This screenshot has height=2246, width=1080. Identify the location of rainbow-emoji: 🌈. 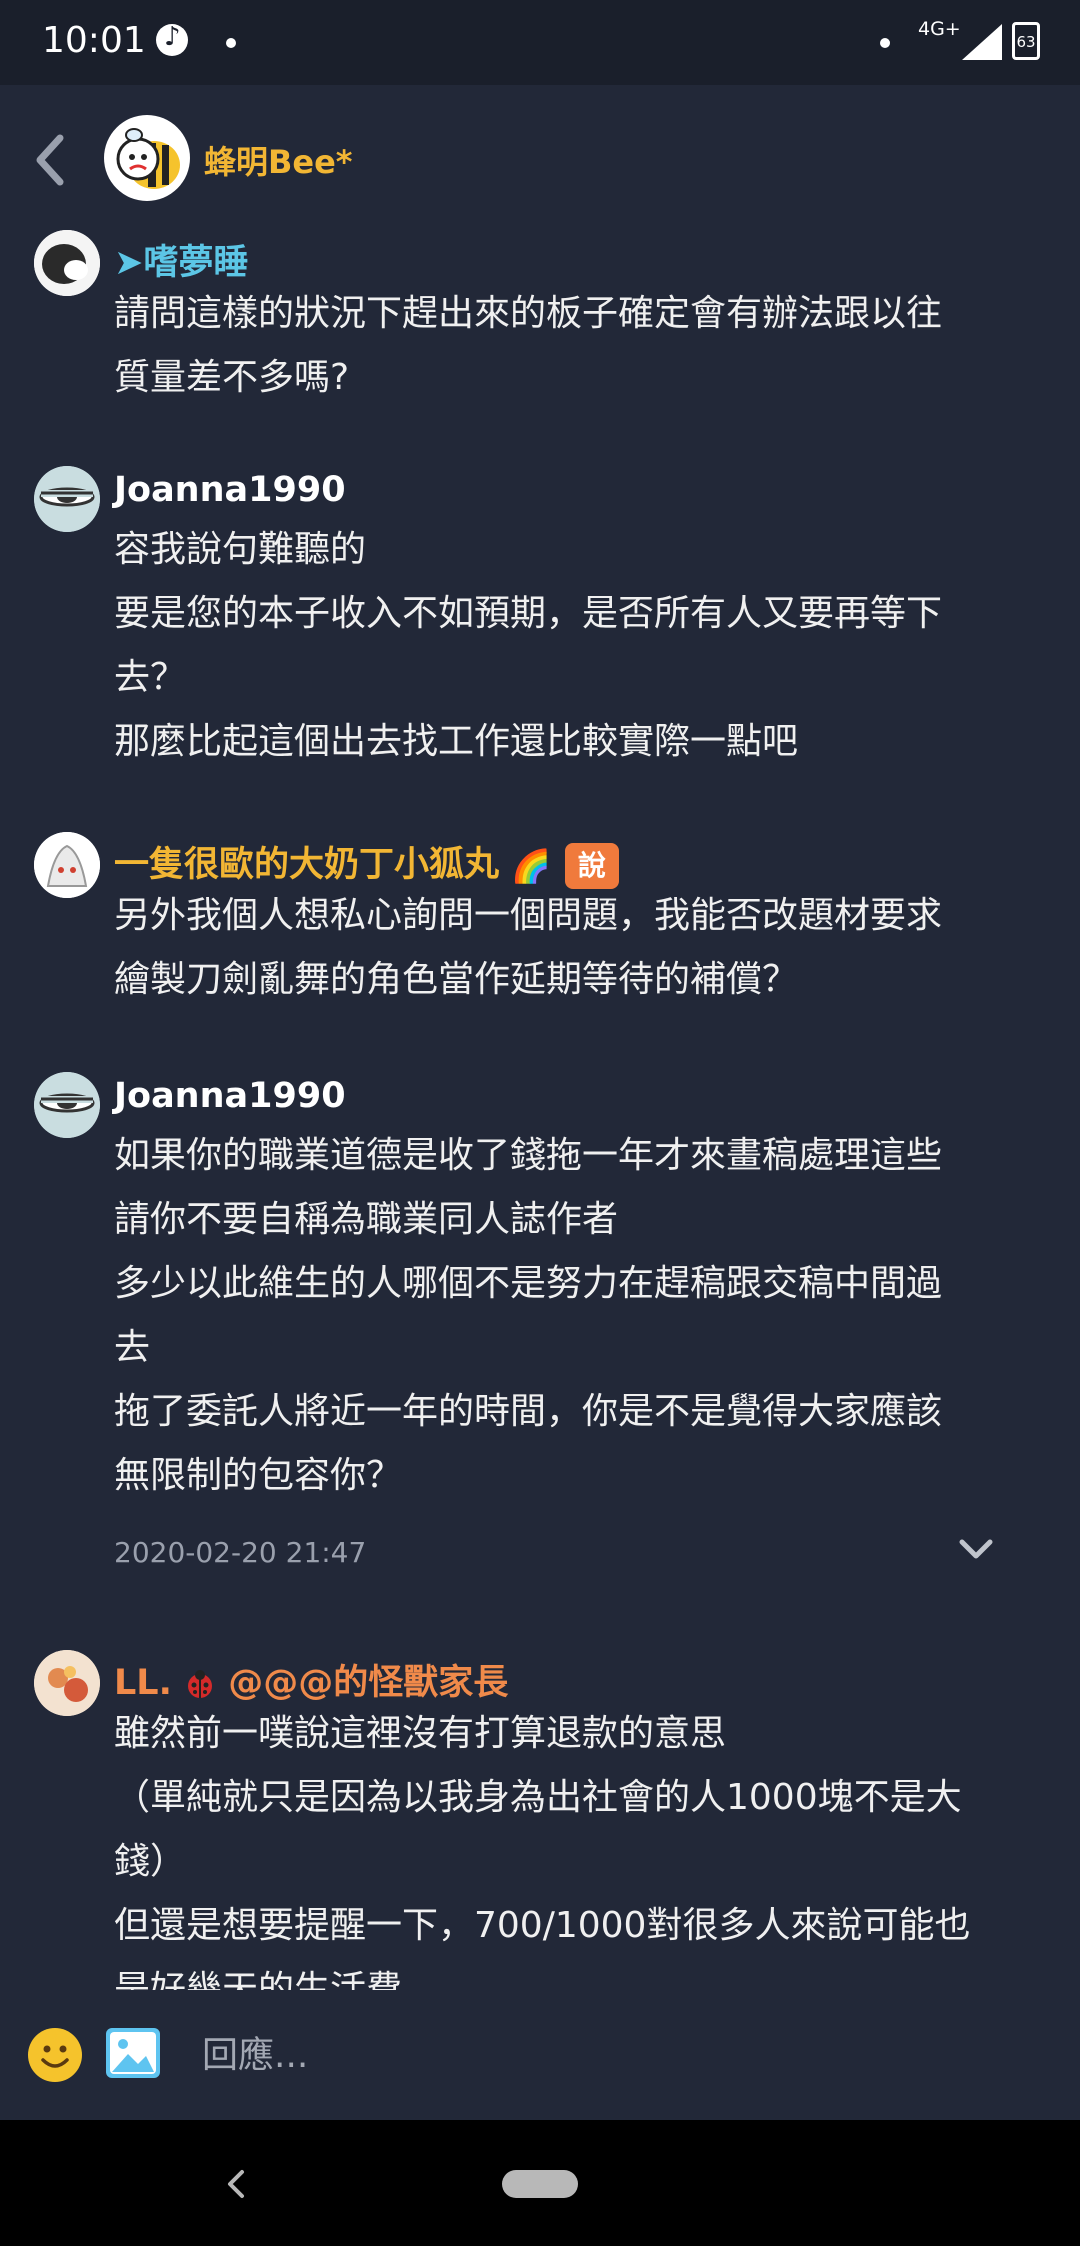
(531, 866).